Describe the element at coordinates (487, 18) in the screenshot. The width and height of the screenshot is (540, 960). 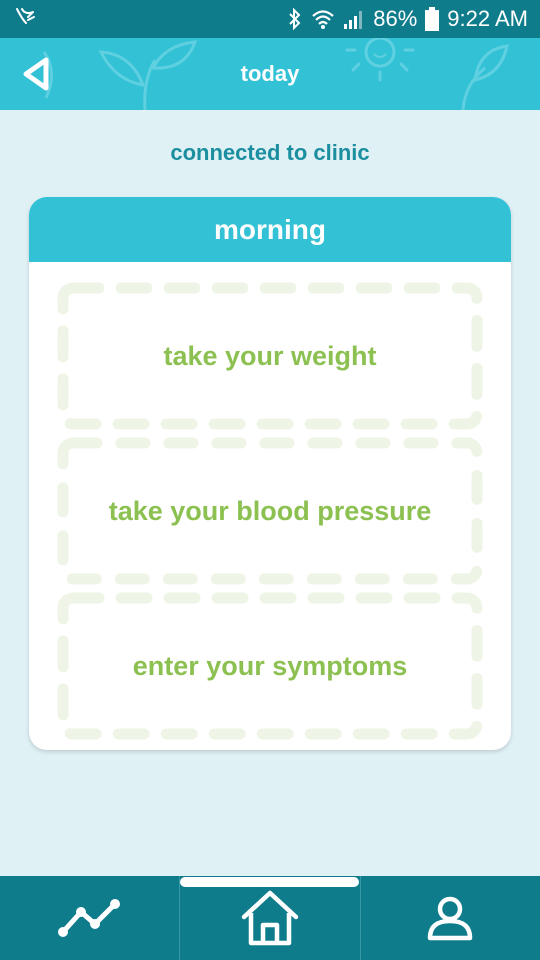
I see `clock: 9:22 AM` at that location.